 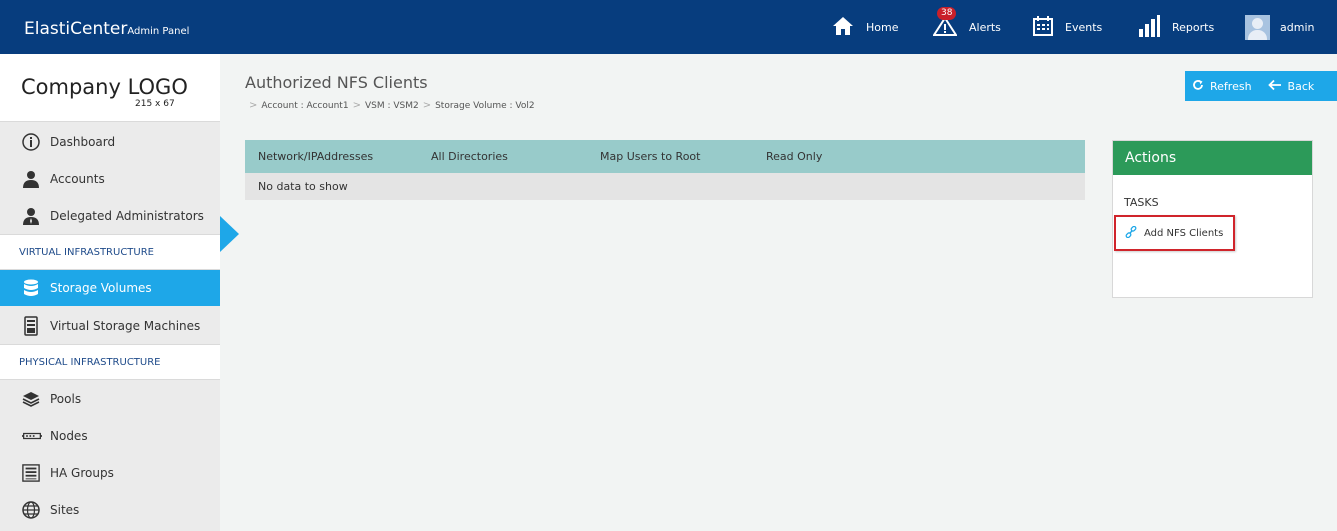 What do you see at coordinates (155, 104) in the screenshot?
I see `logo-size: 215 x 67` at bounding box center [155, 104].